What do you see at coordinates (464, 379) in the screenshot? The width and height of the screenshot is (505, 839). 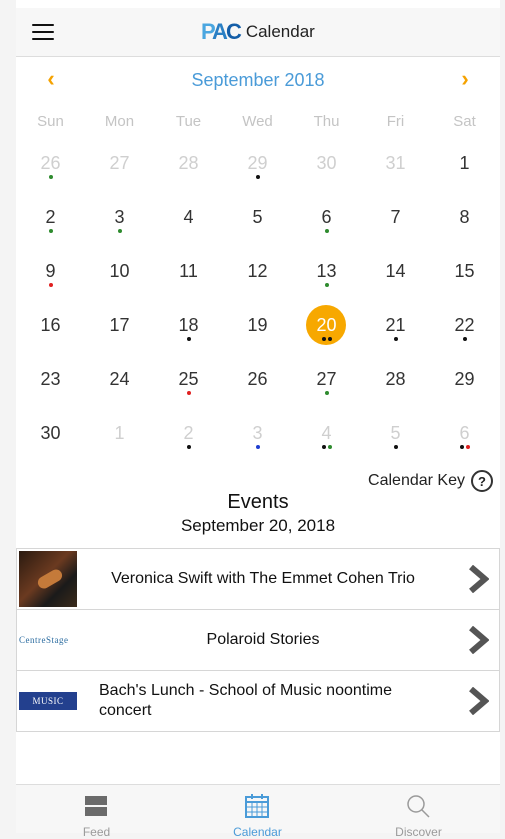 I see `day-number: 29` at bounding box center [464, 379].